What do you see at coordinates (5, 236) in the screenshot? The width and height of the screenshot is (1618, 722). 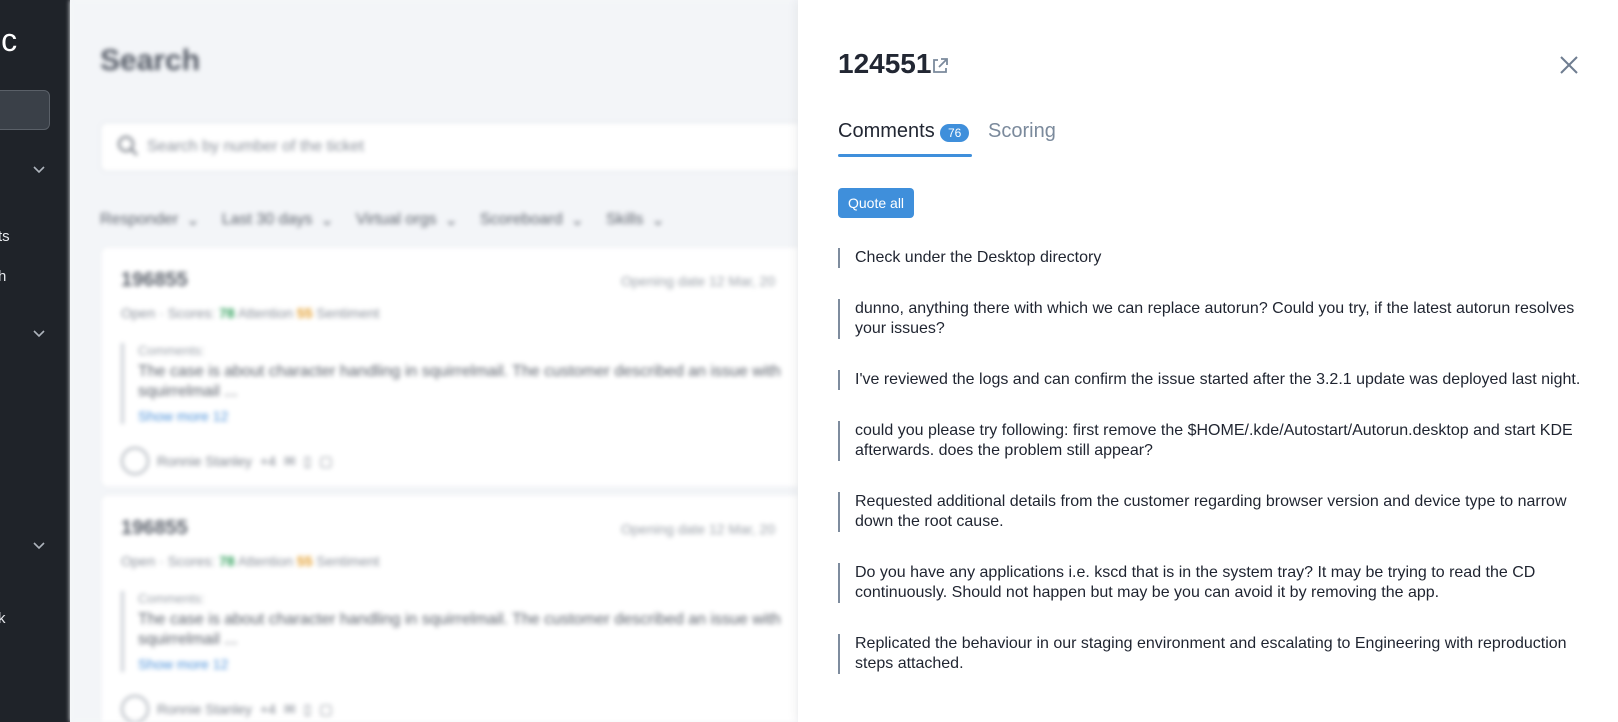 I see `sidebar-item: ts` at bounding box center [5, 236].